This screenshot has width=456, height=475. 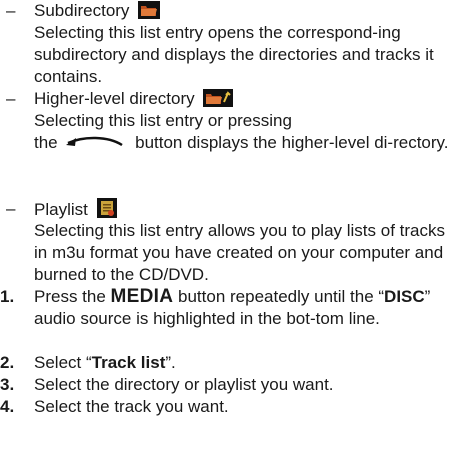 I want to click on step-number: 2., so click(x=7, y=362).